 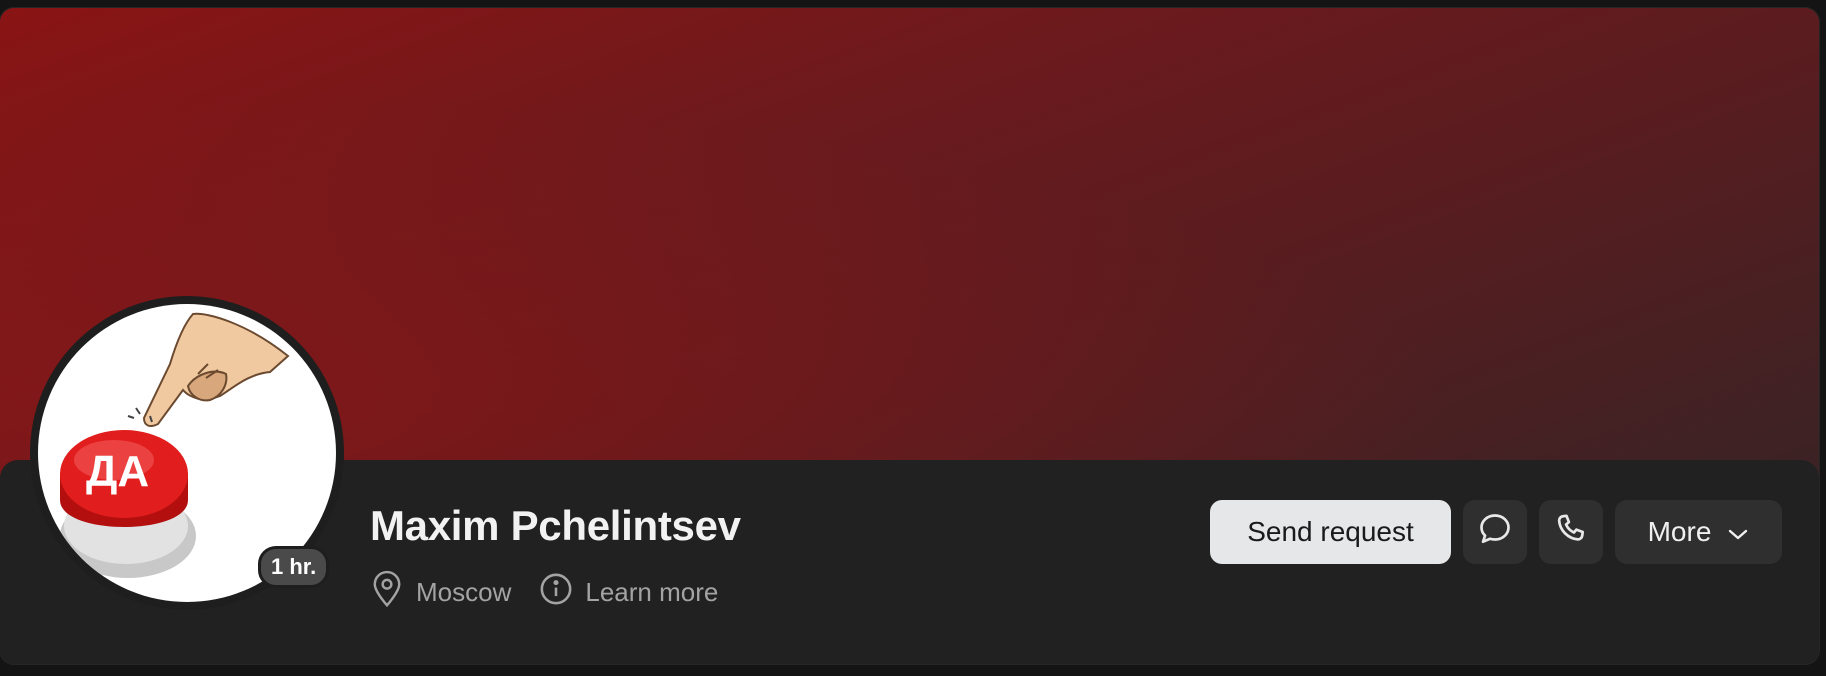 I want to click on message-bubble-icon, so click(x=1495, y=532).